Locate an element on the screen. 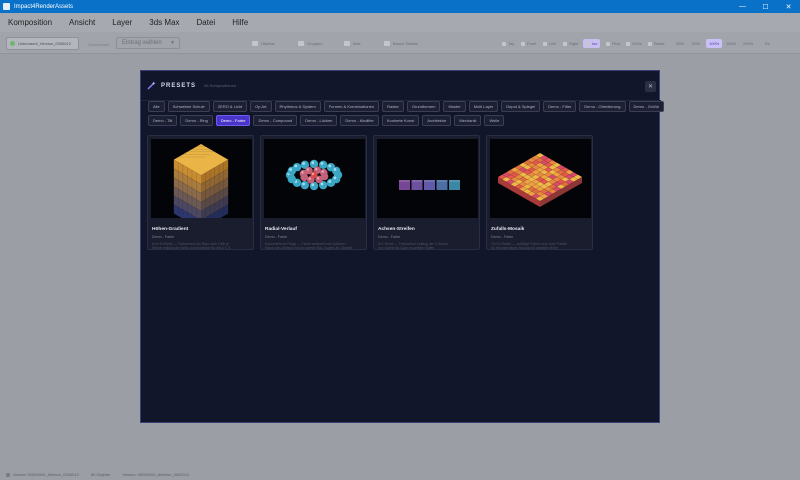 The width and height of the screenshot is (800, 480). category-chip: Demo - Tilt is located at coordinates (163, 120).